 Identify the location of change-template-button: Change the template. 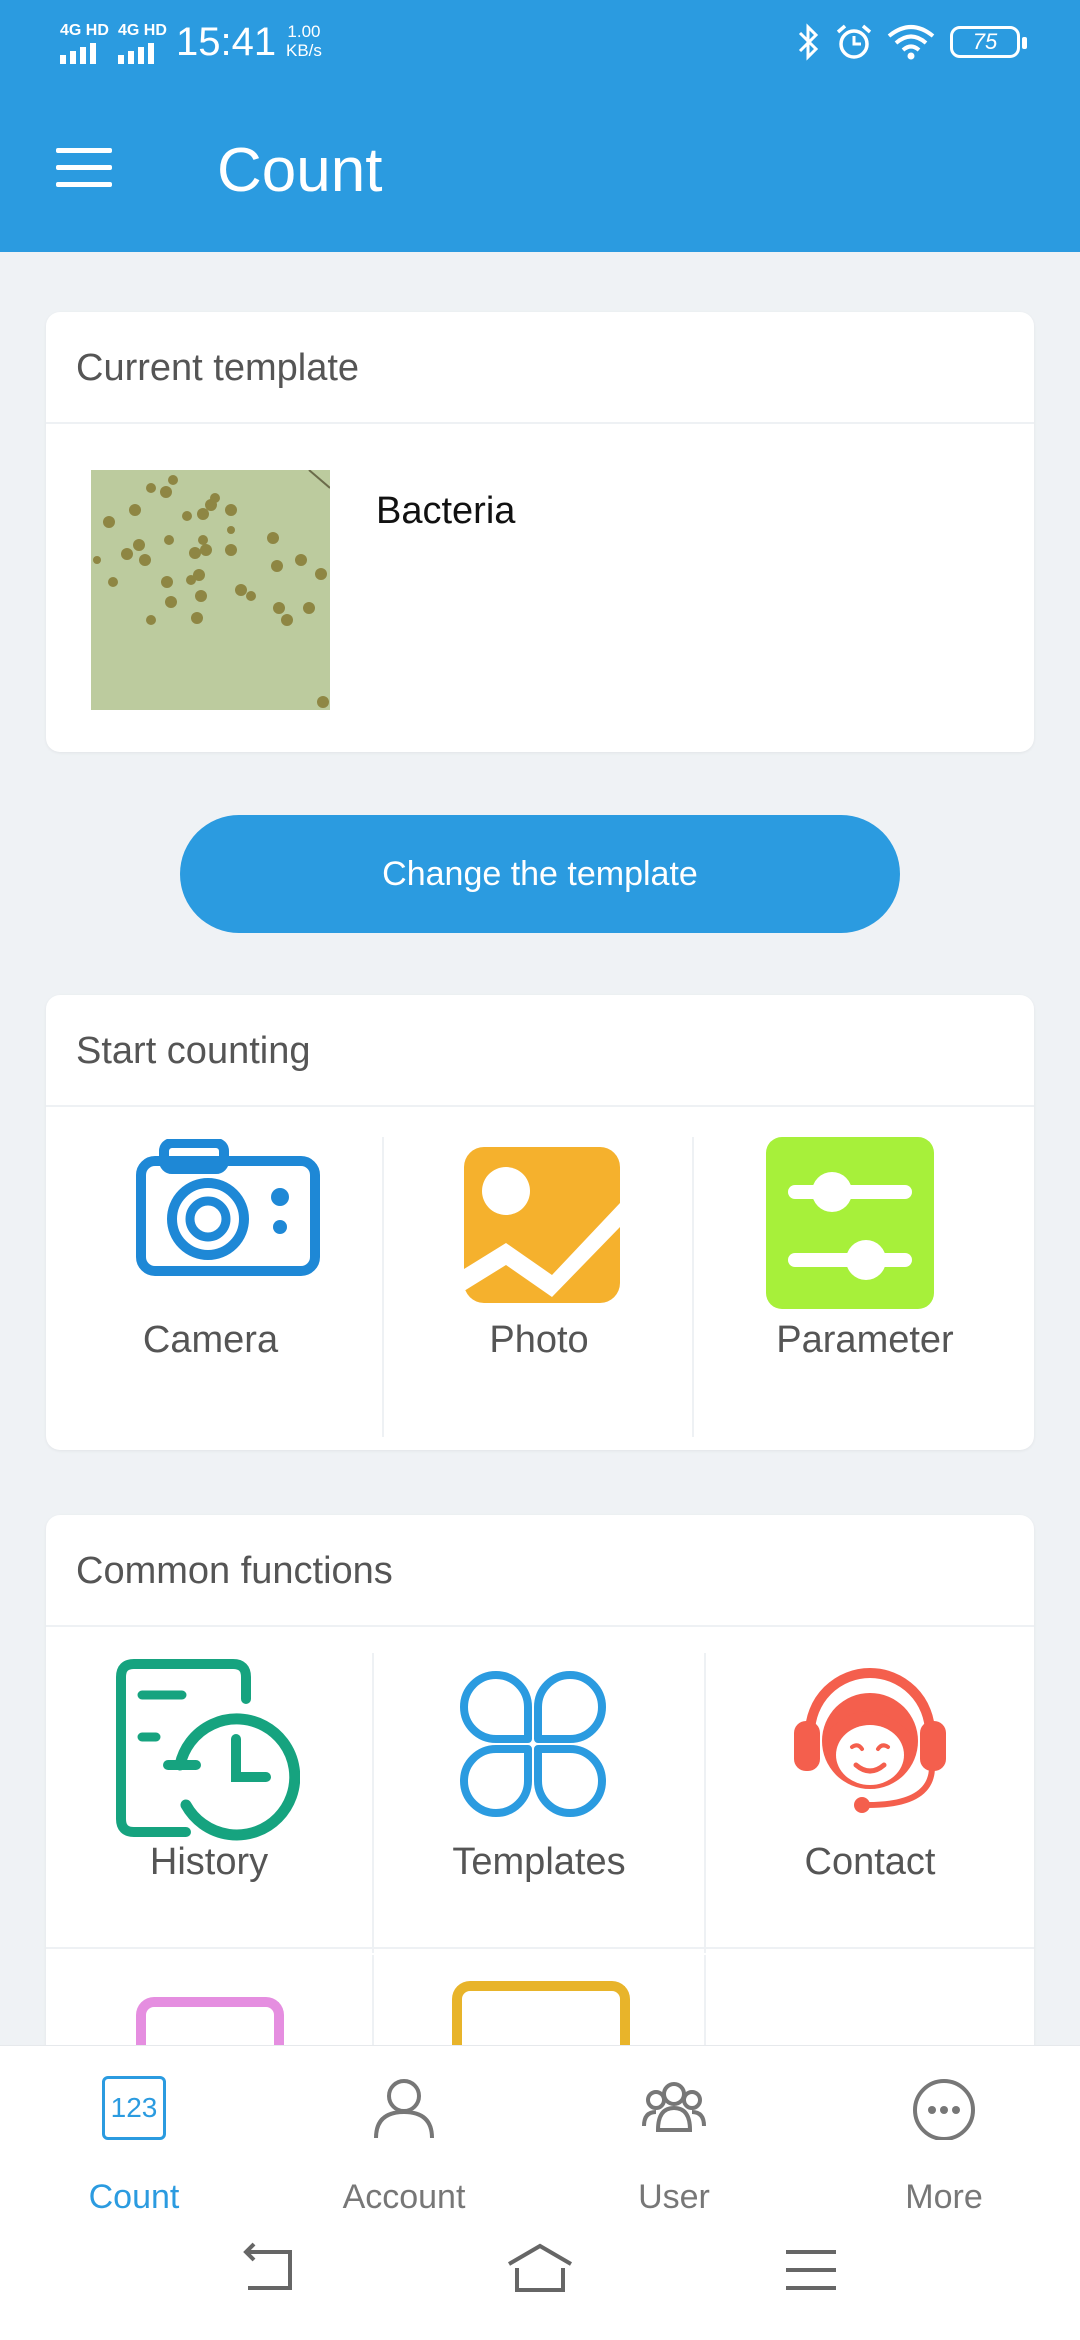
(540, 874).